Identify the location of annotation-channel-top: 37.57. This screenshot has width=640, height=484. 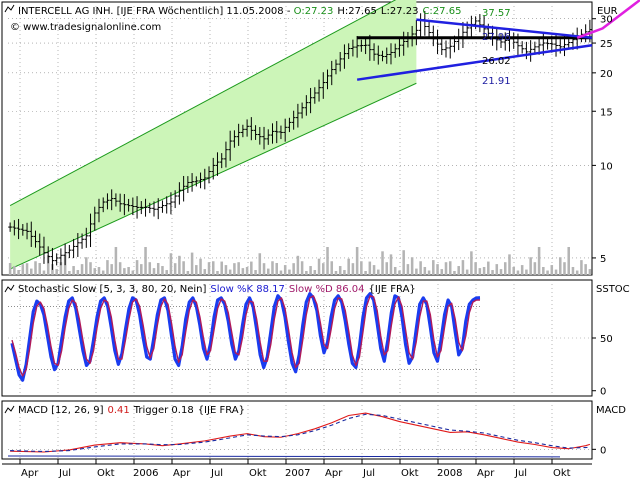
(496, 13).